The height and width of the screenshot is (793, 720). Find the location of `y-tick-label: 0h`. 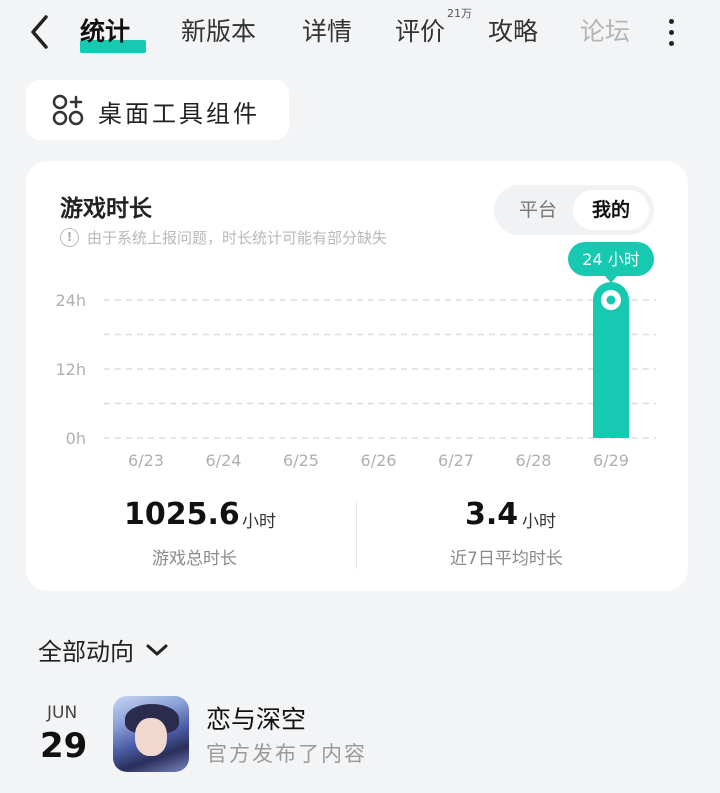

y-tick-label: 0h is located at coordinates (76, 438).